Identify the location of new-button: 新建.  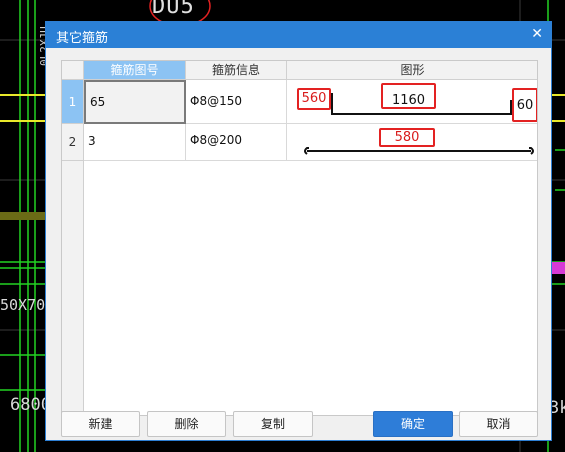
(100, 424).